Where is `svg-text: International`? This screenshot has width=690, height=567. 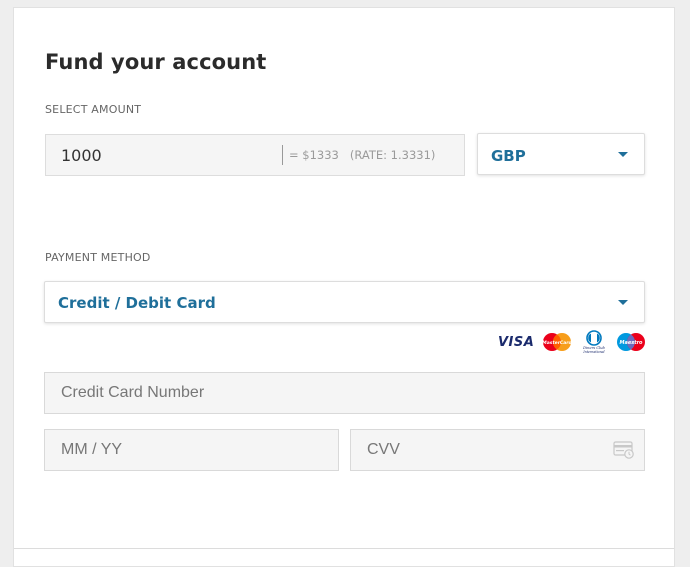
svg-text: International is located at coordinates (594, 352).